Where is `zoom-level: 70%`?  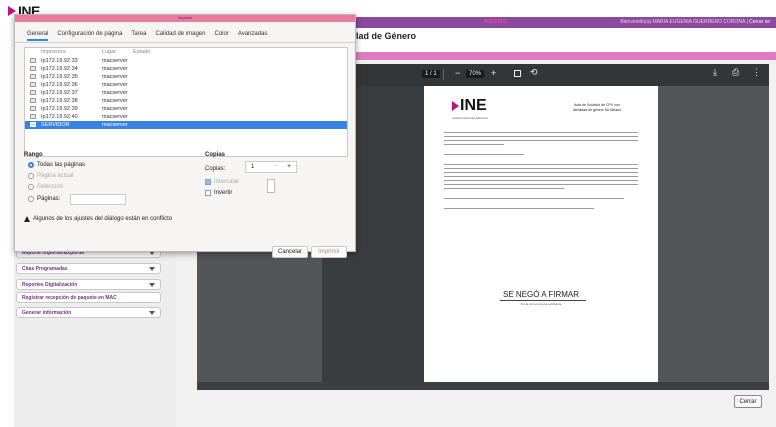 zoom-level: 70% is located at coordinates (475, 74).